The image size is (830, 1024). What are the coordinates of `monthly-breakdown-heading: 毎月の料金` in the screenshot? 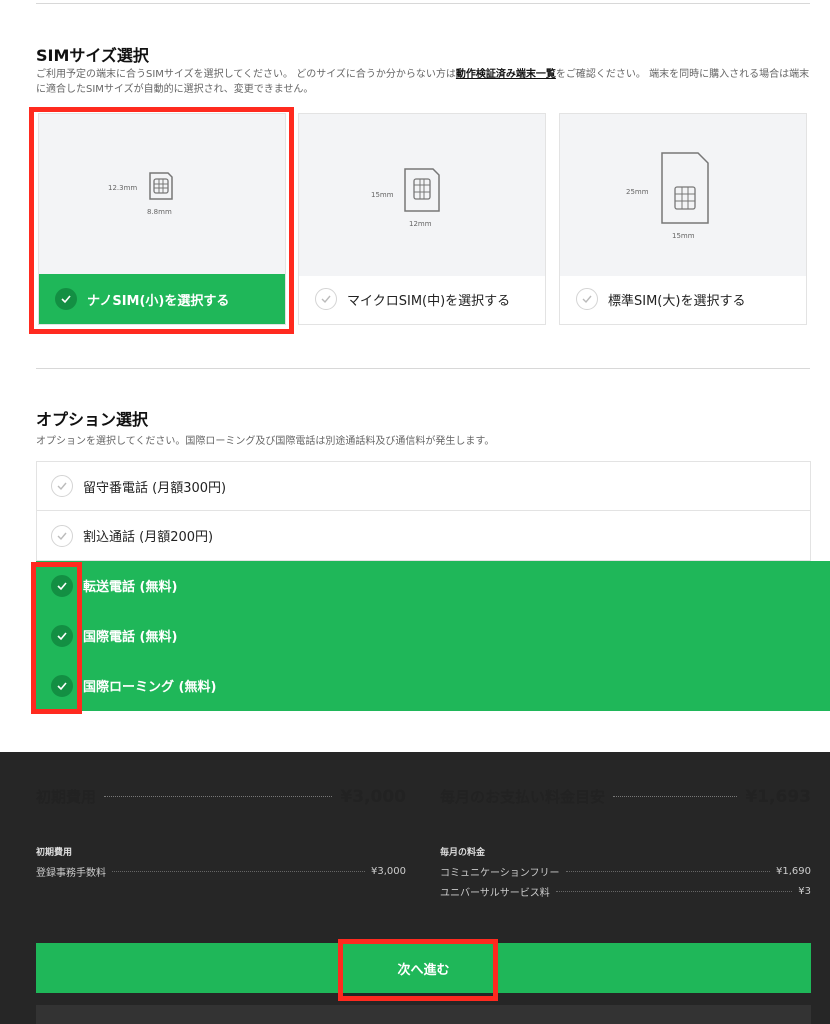 It's located at (463, 853).